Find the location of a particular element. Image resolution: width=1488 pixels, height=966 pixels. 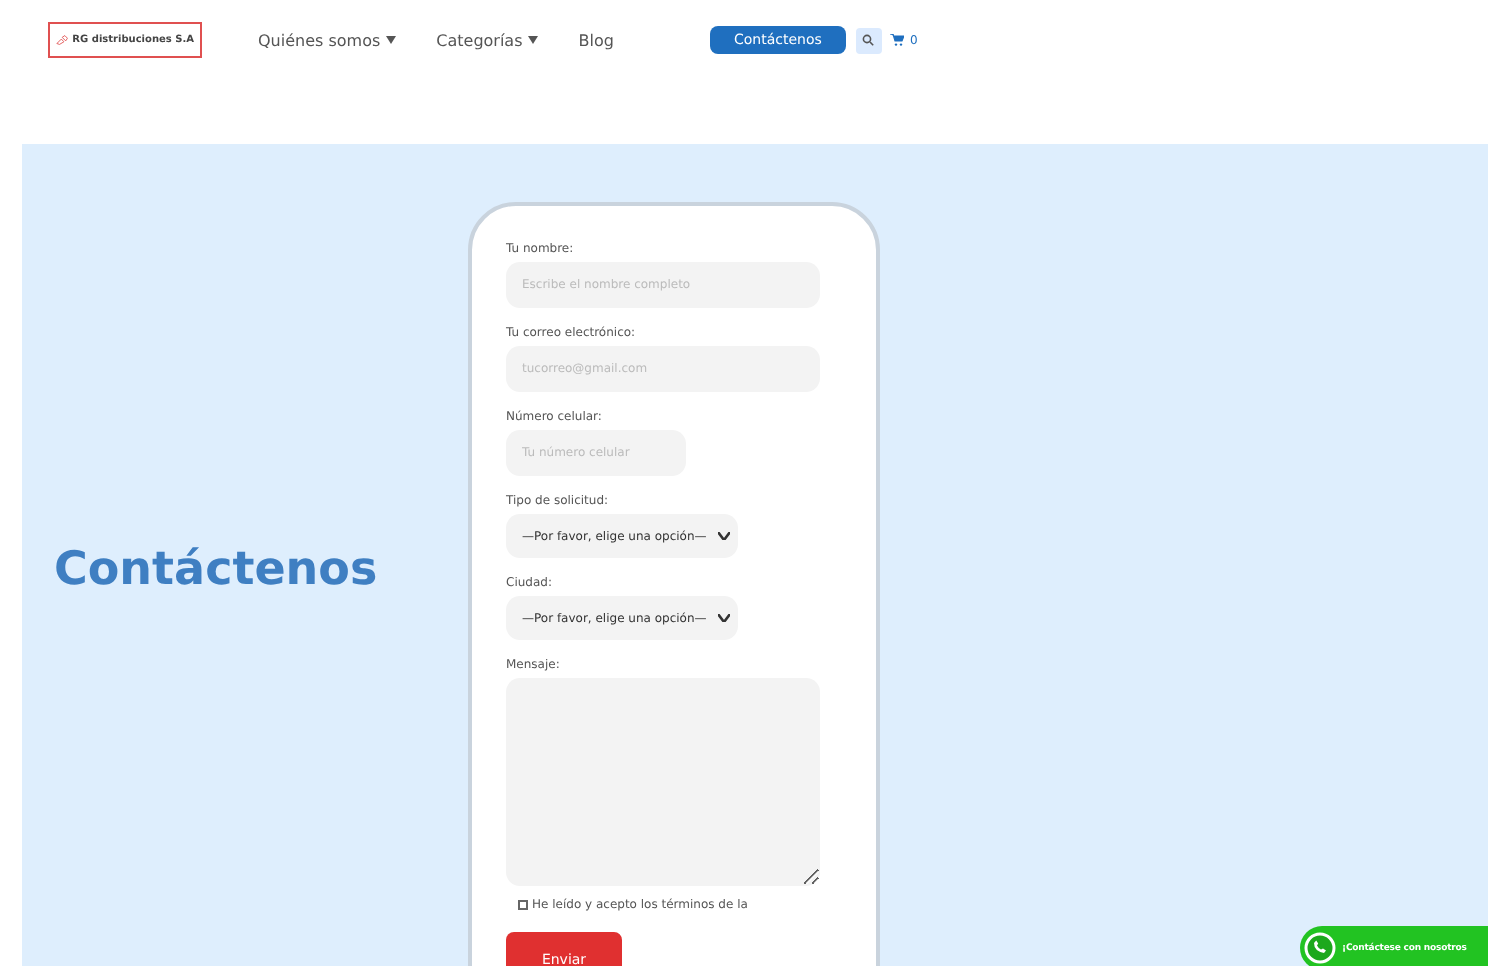

nav-link: Categorías is located at coordinates (487, 40).